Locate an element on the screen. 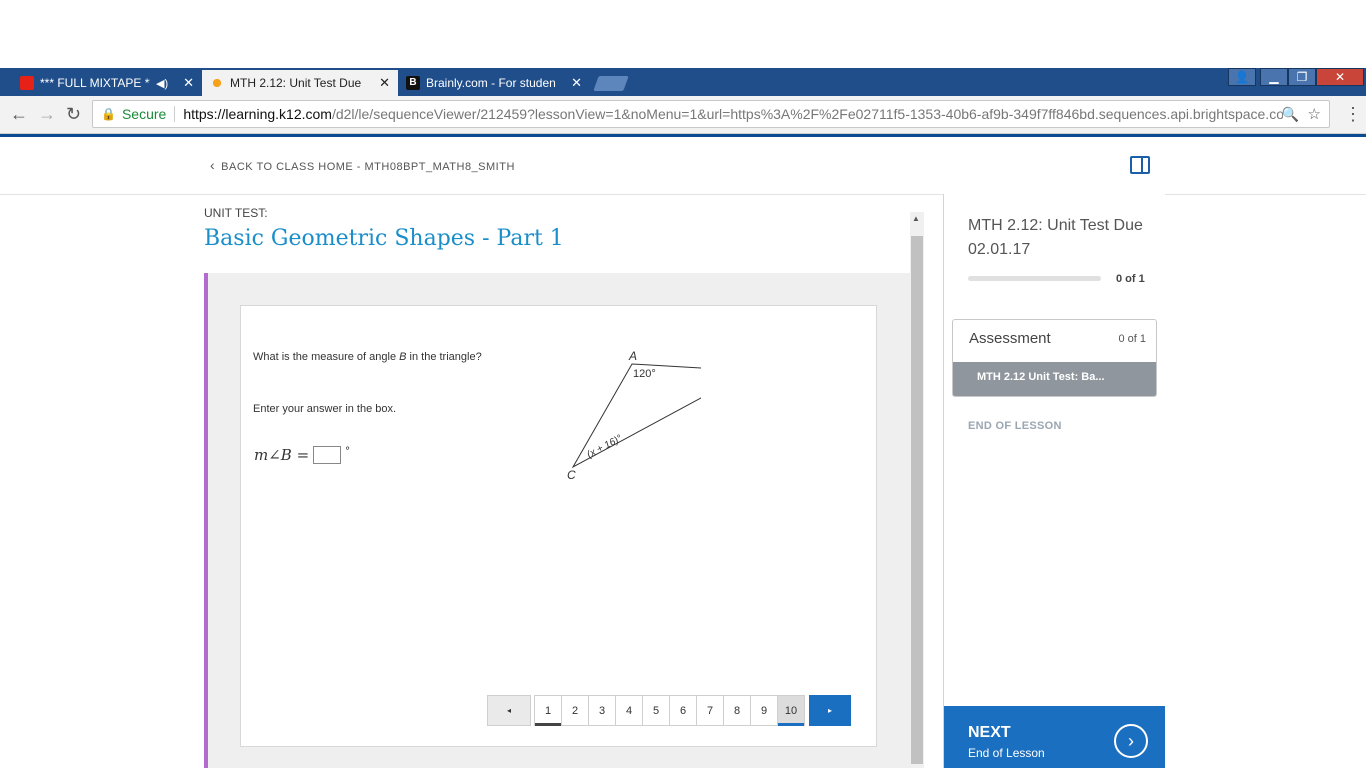 This screenshot has height=768, width=1366. chevron-left-icon: ‹ is located at coordinates (213, 165).